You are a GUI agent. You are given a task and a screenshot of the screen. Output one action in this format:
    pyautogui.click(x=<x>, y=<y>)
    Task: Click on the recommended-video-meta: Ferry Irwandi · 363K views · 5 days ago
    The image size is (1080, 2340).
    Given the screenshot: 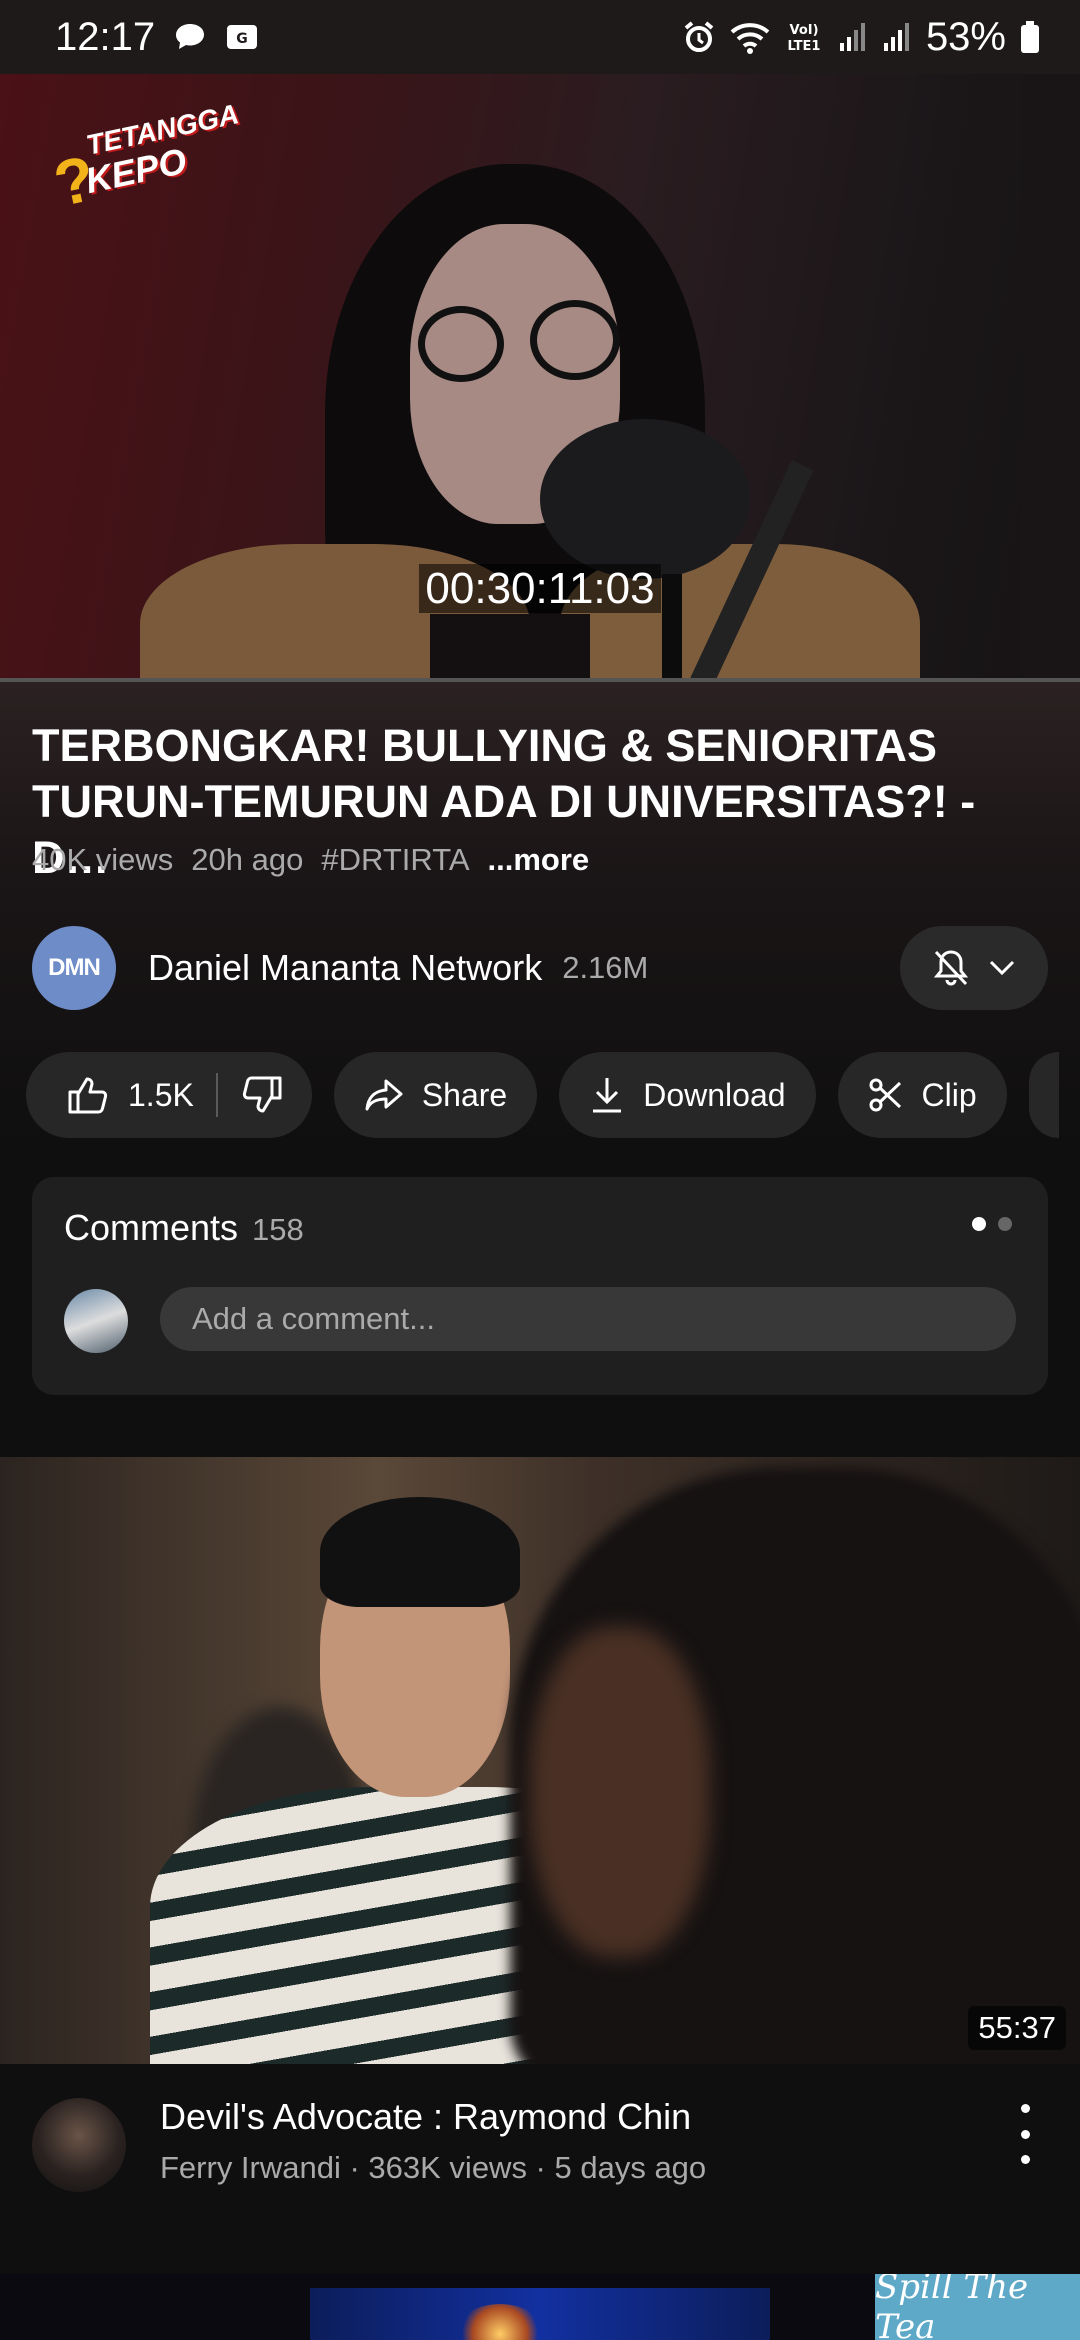 What is the action you would take?
    pyautogui.click(x=433, y=2167)
    